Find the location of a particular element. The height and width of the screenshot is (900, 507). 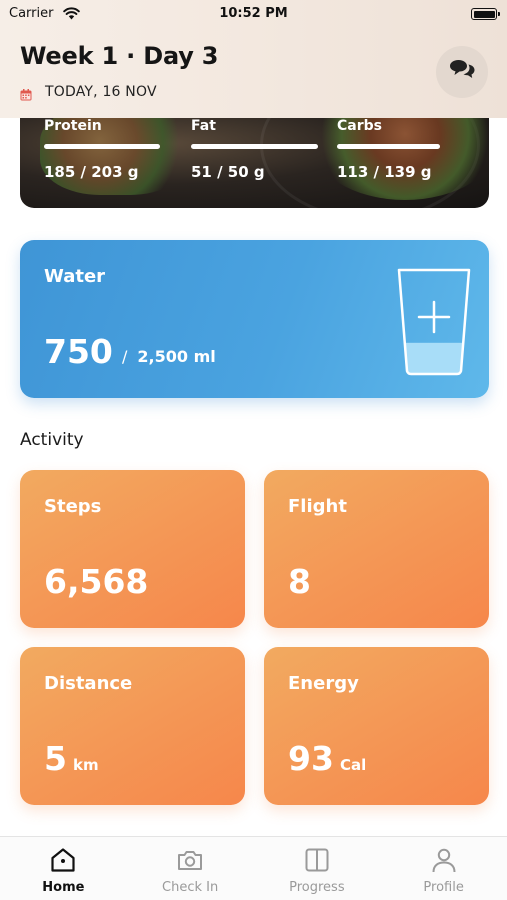

date-label: TODAY, 16 NOV is located at coordinates (101, 92).